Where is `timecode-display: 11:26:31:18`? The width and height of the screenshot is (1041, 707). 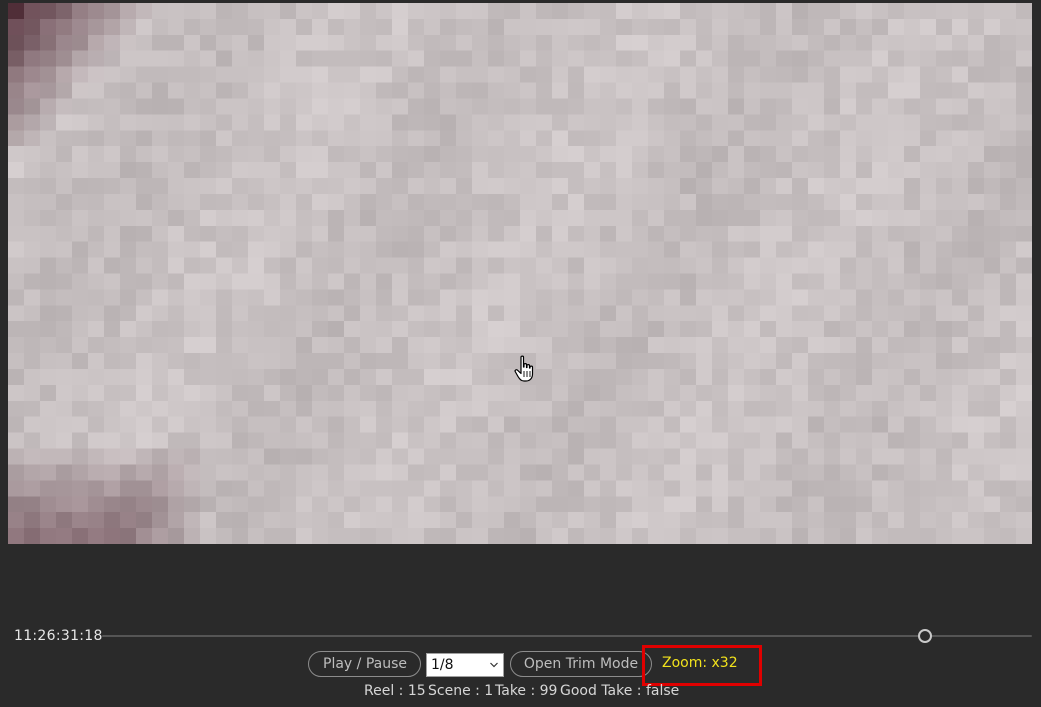
timecode-display: 11:26:31:18 is located at coordinates (58, 636).